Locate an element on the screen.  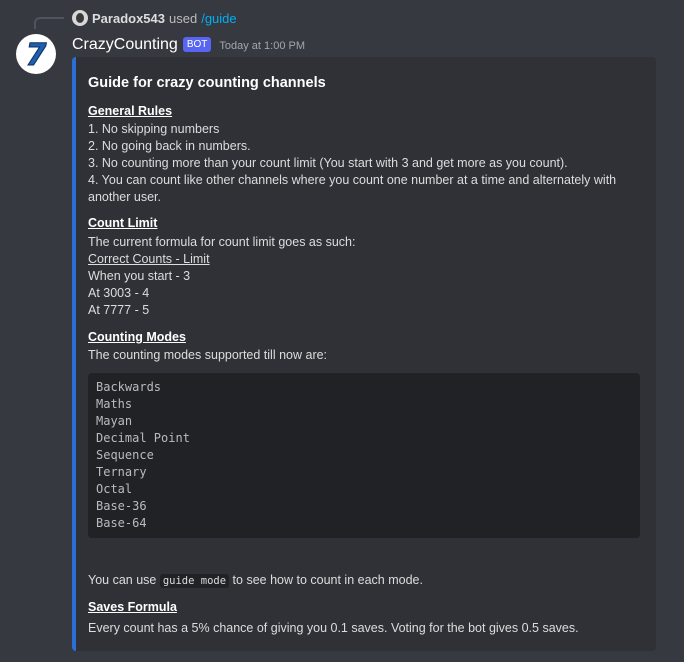
mode-item: Maths is located at coordinates (114, 404).